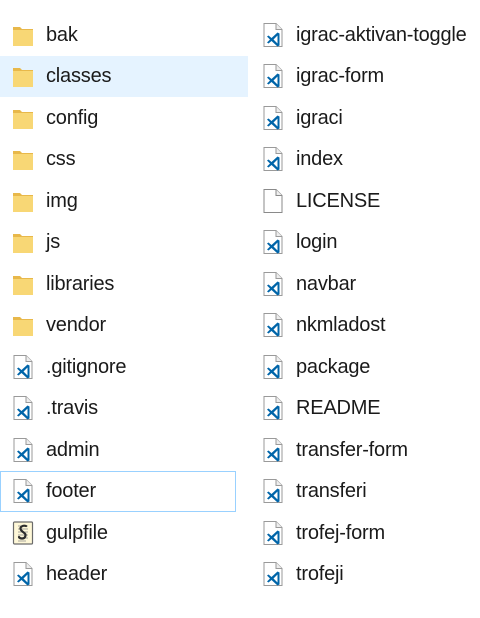  I want to click on file-item-label: classes, so click(79, 76).